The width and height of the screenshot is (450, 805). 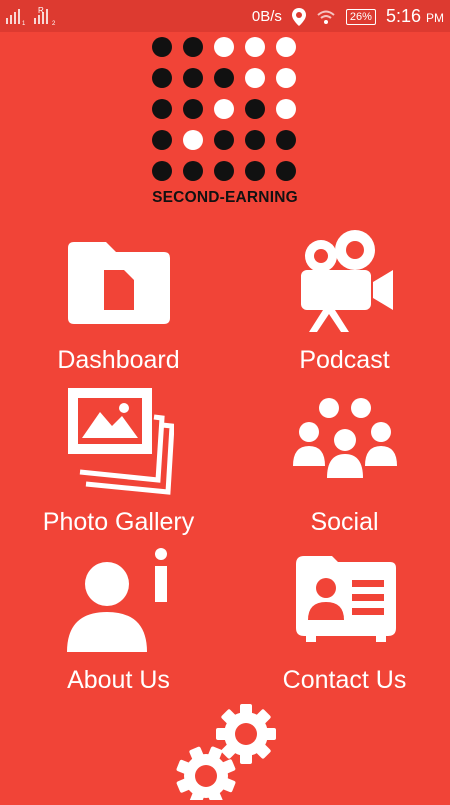 I want to click on photo-gallery-label: Photo Gallery, so click(x=118, y=522).